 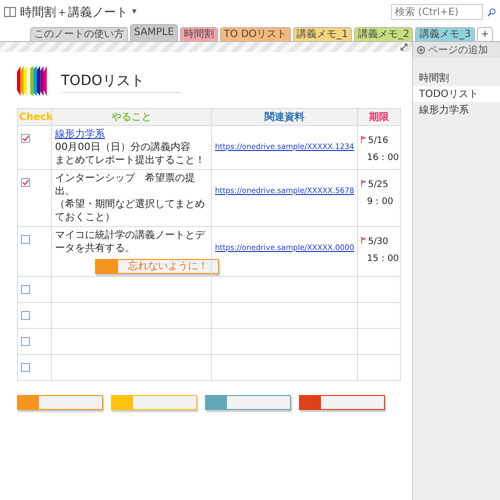 I want to click on due-time: 9：00, so click(x=380, y=202).